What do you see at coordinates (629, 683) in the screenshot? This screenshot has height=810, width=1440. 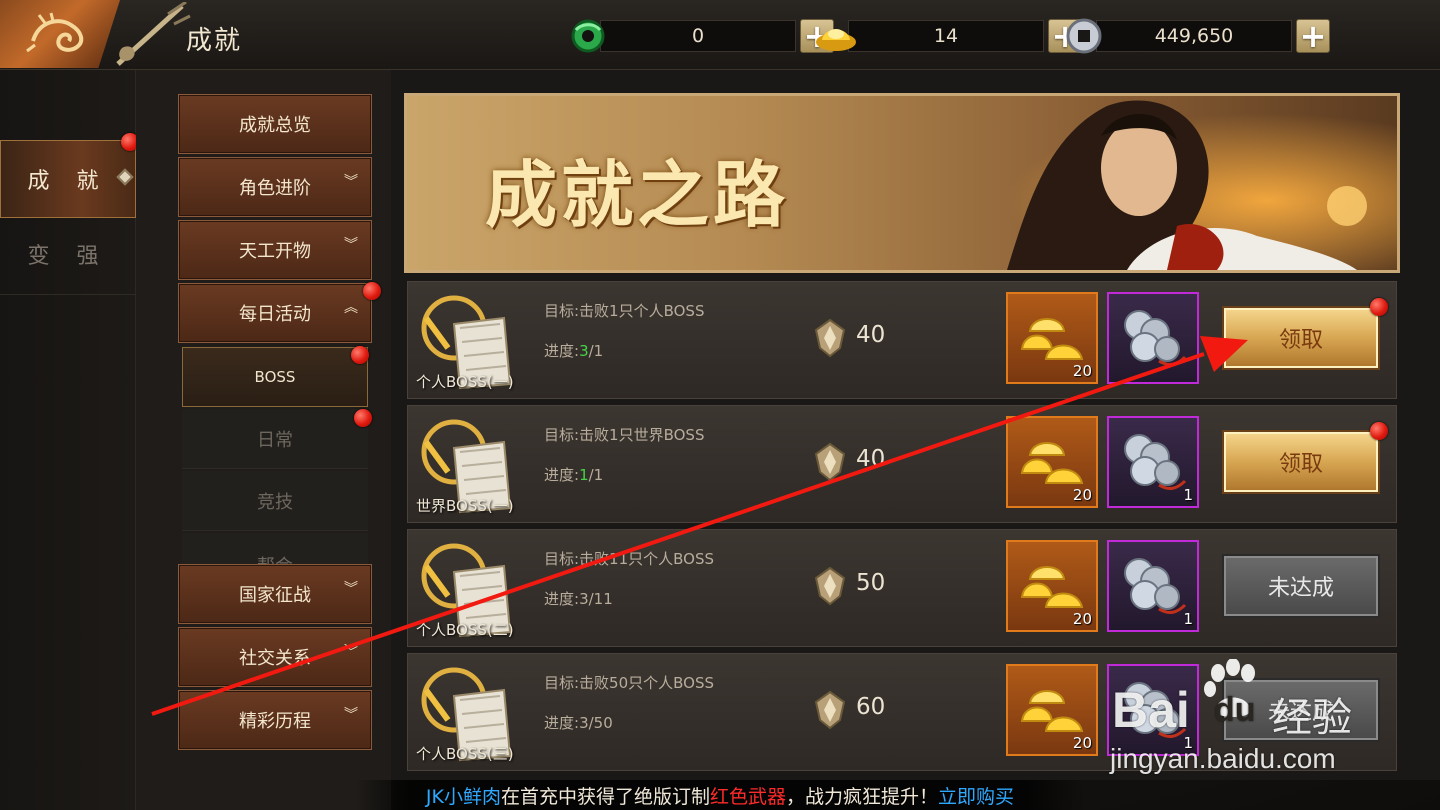 I see `achievement-goal: 目标:击败50只个人BOSS` at bounding box center [629, 683].